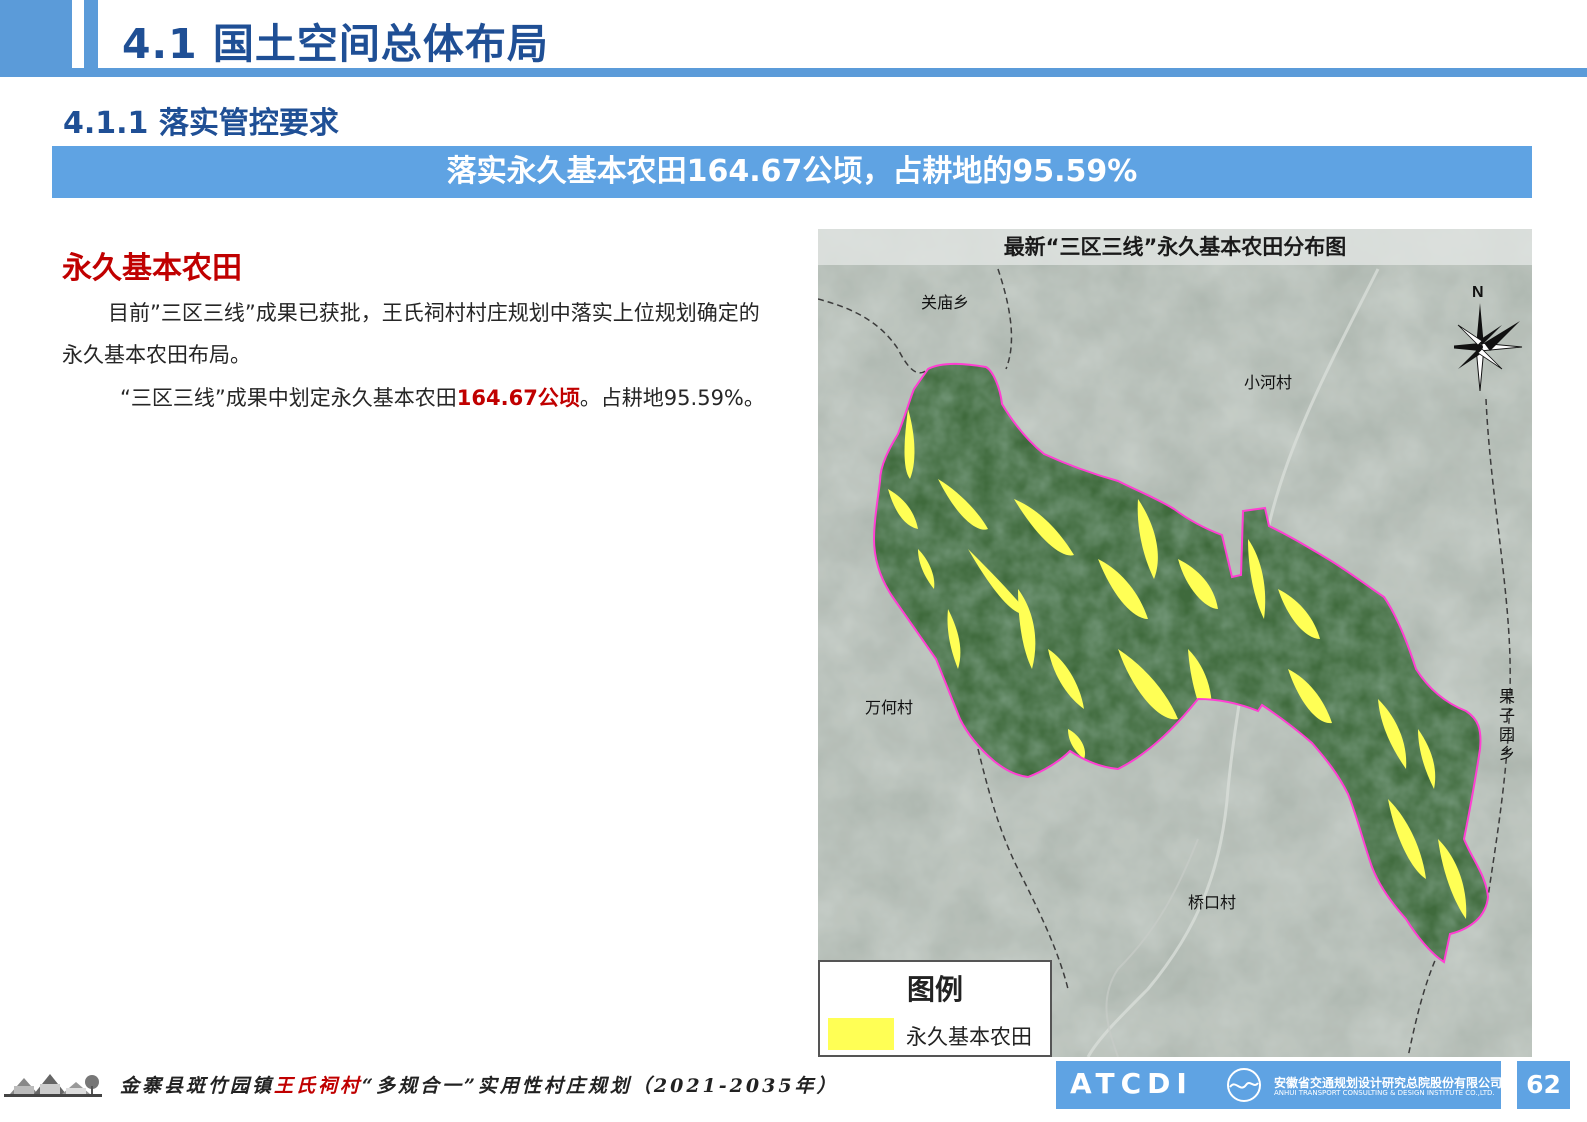 This screenshot has height=1122, width=1587. Describe the element at coordinates (672, 398) in the screenshot. I see `paragraph-text-after: 。占耕地95.59%。` at that location.